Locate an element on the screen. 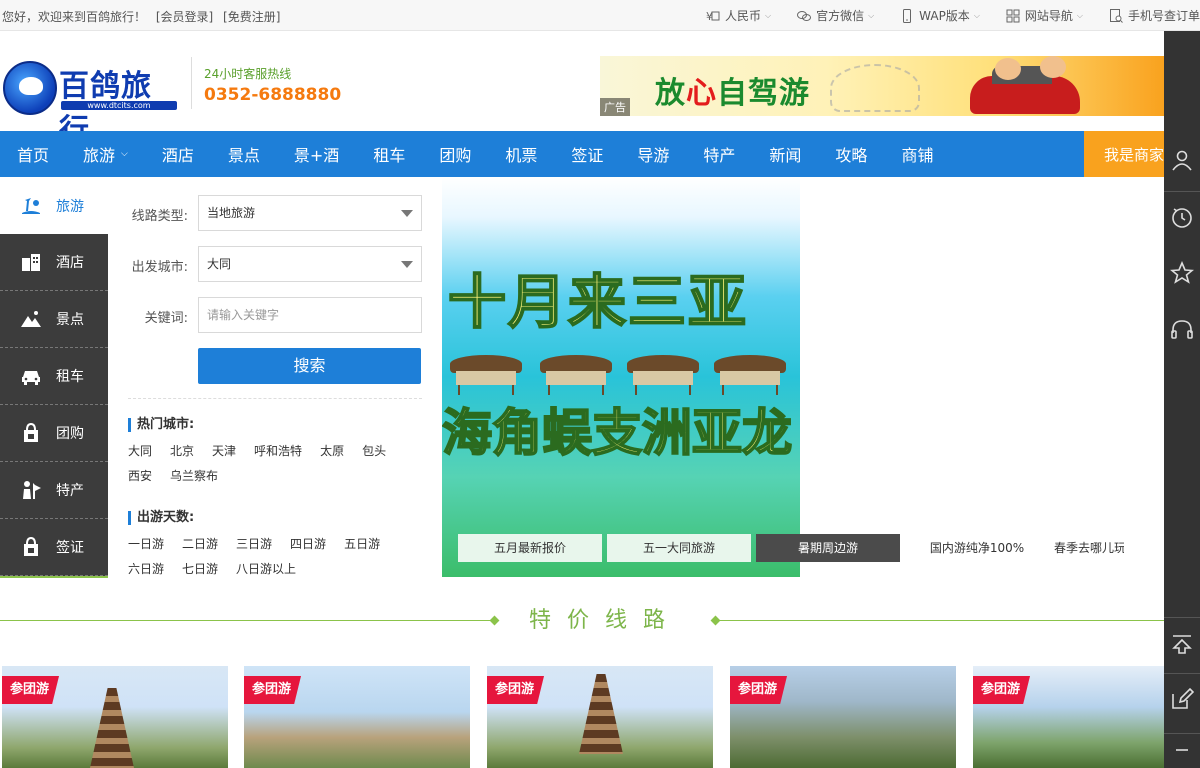  deal-cards: 参团游 参团游 参团游 参团游 参团游 is located at coordinates (599, 717).